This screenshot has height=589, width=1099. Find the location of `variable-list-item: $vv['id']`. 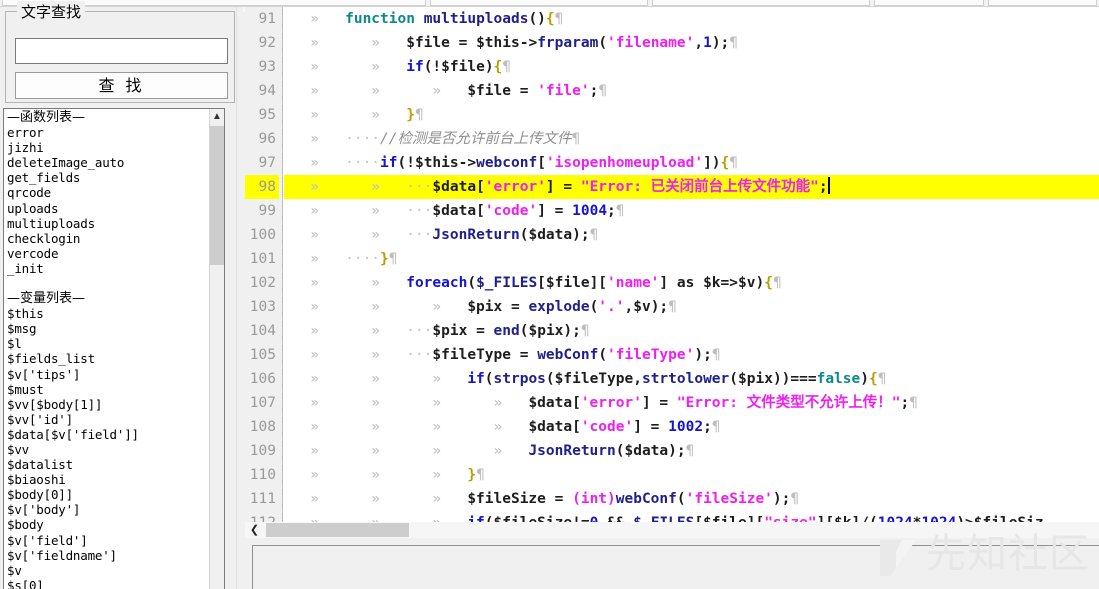

variable-list-item: $vv['id'] is located at coordinates (108, 419).